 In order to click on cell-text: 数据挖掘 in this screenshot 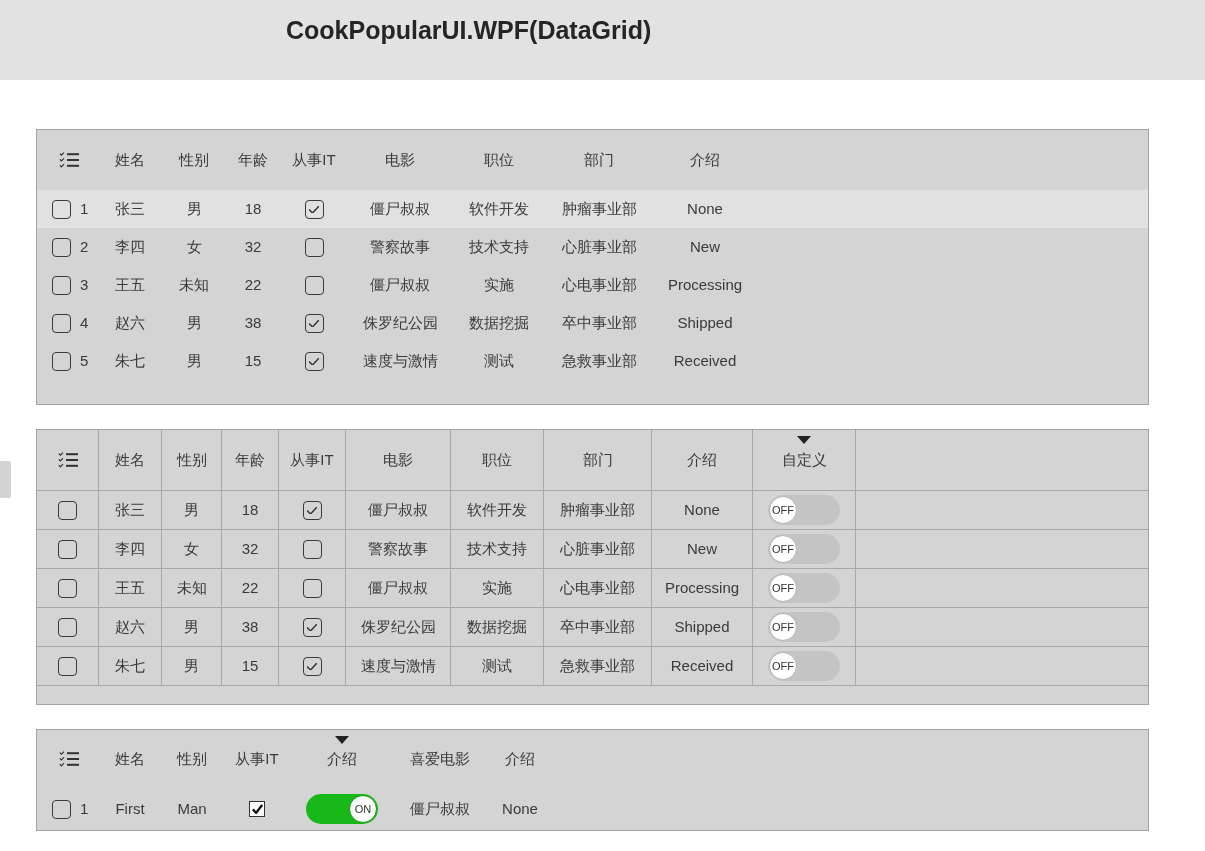, I will do `click(499, 322)`.